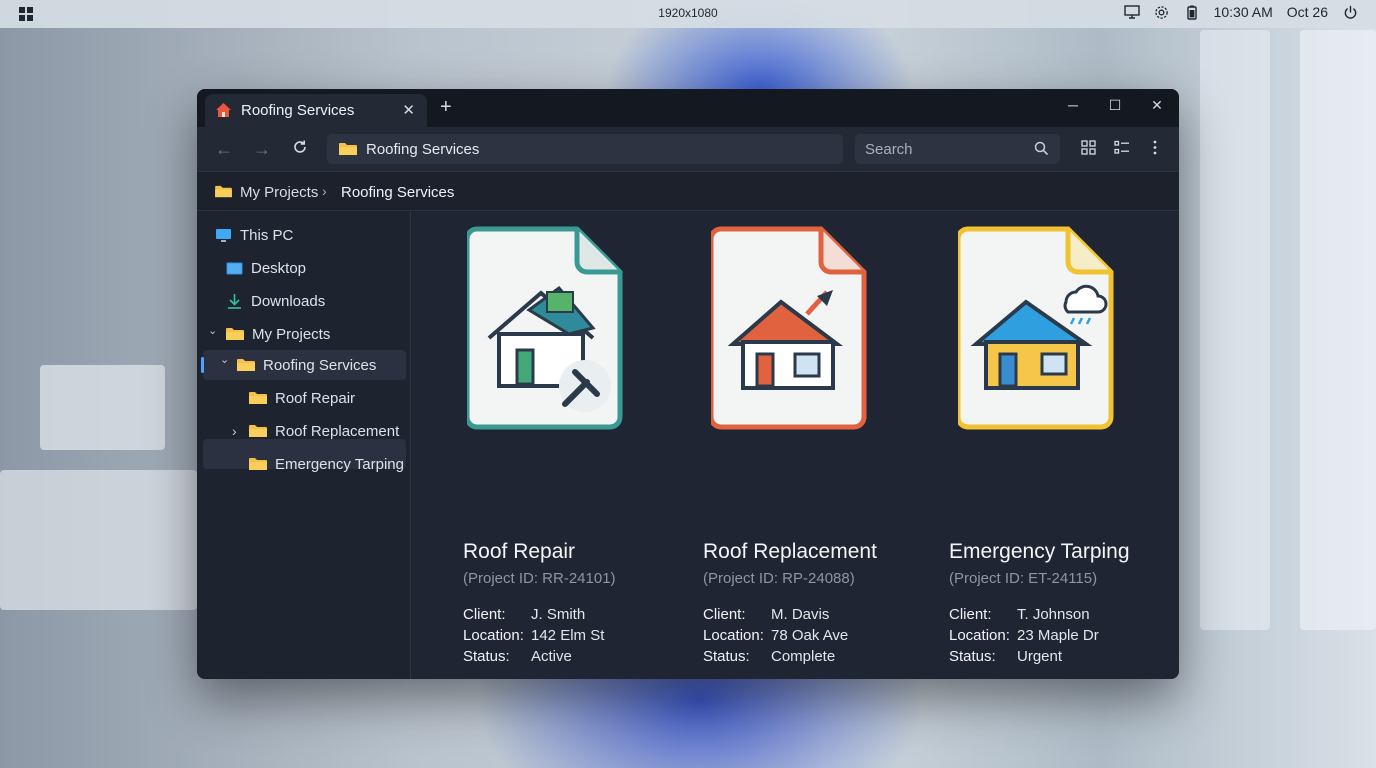 The height and width of the screenshot is (768, 1376). Describe the element at coordinates (224, 149) in the screenshot. I see `back-button: ←` at that location.